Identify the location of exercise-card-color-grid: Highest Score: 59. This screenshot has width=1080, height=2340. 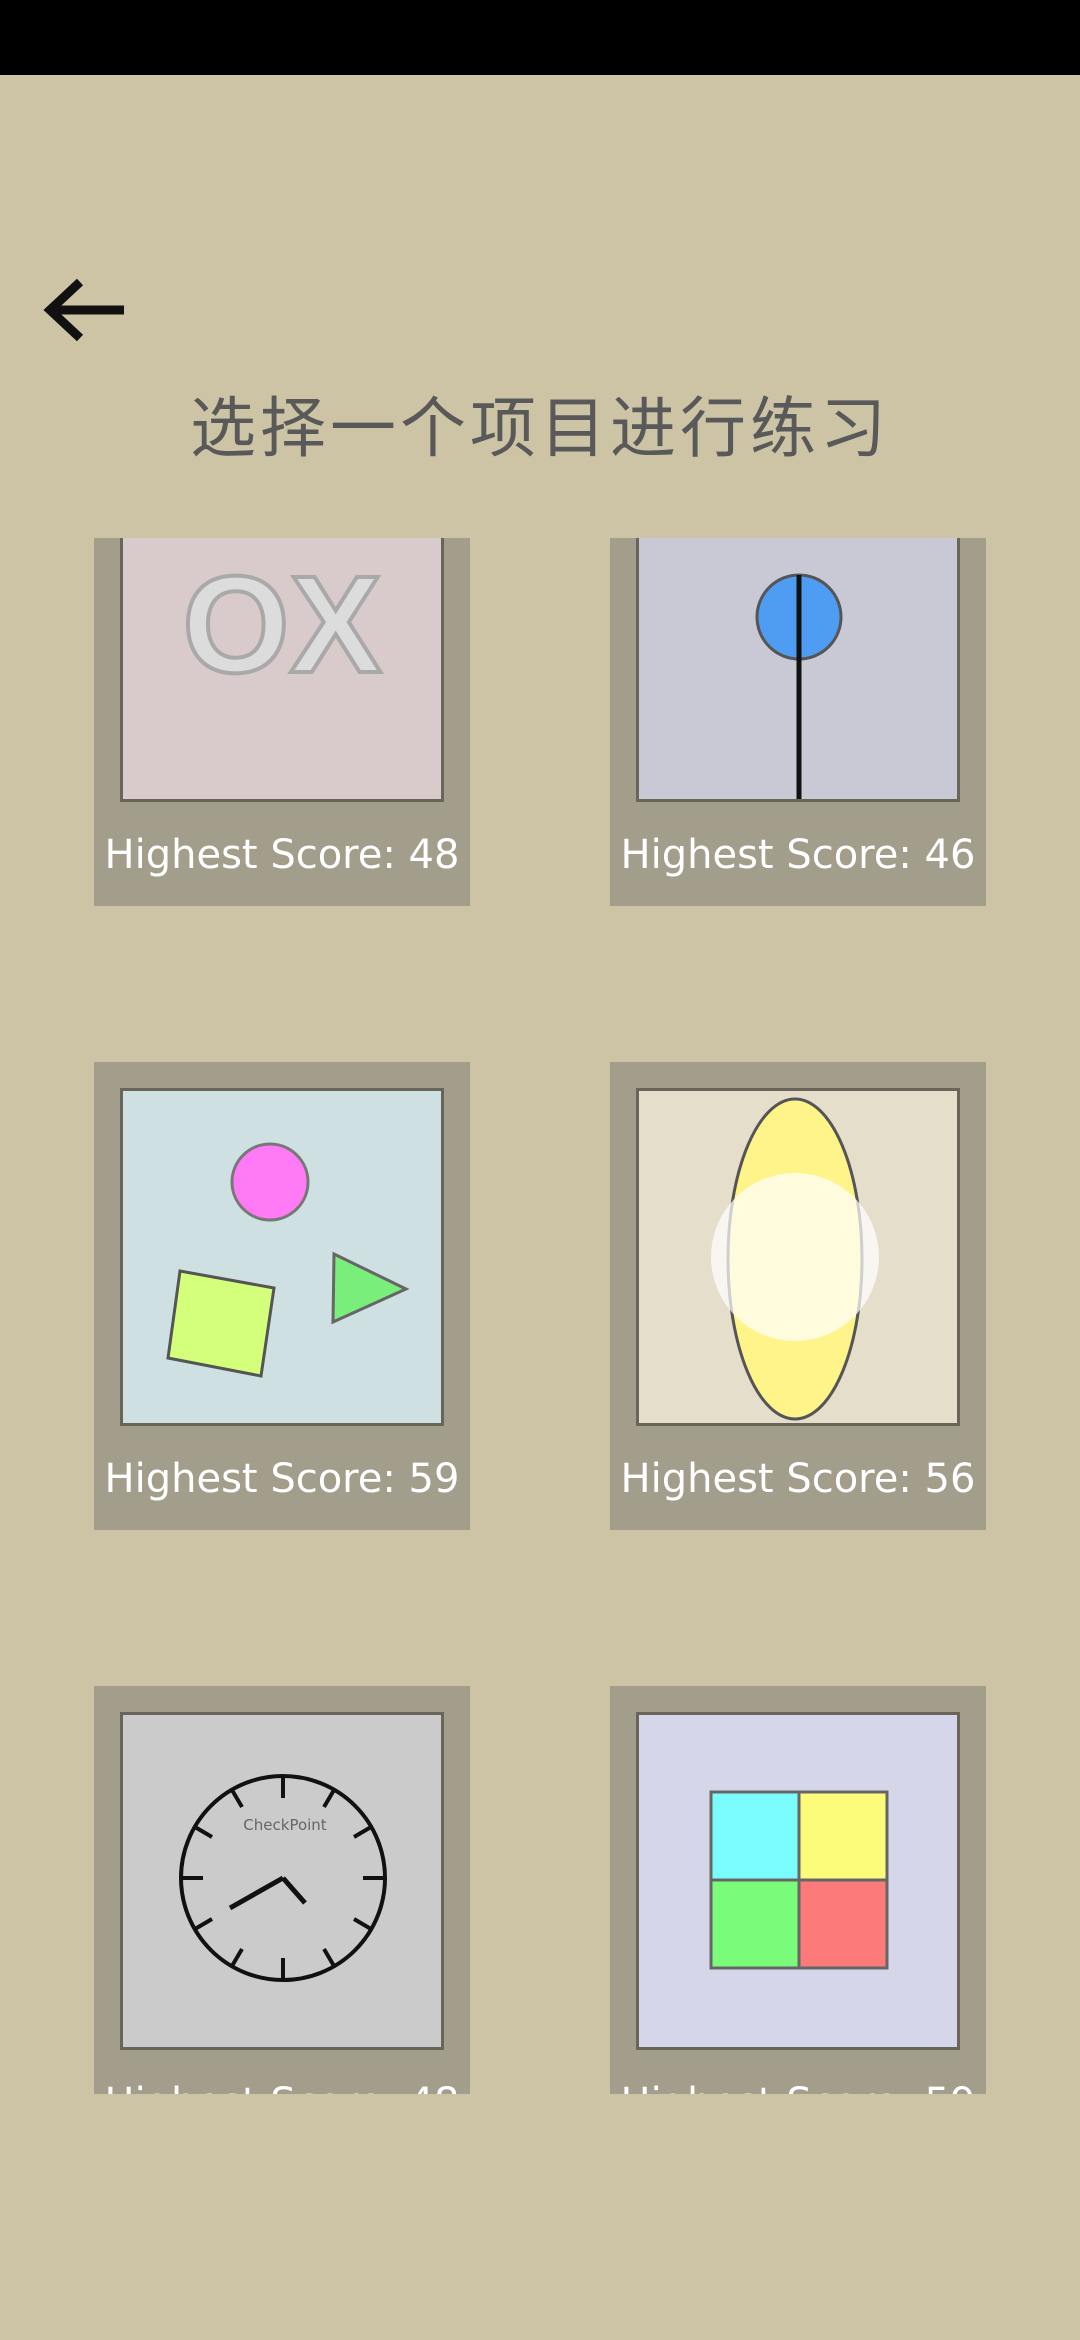
(798, 1890).